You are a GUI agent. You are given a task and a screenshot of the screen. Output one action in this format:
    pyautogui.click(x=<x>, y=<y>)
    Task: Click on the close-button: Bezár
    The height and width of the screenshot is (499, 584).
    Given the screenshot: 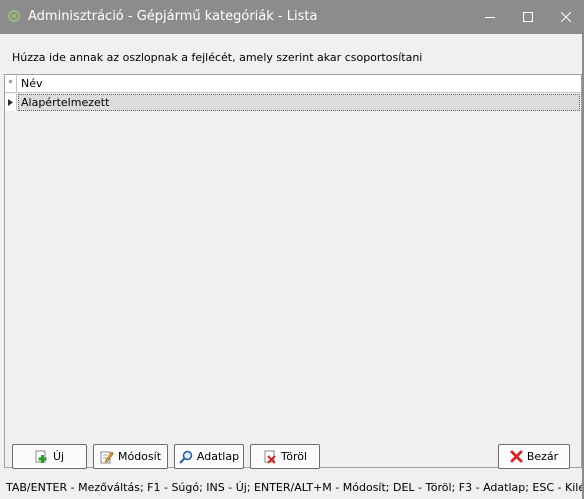 What is the action you would take?
    pyautogui.click(x=534, y=456)
    